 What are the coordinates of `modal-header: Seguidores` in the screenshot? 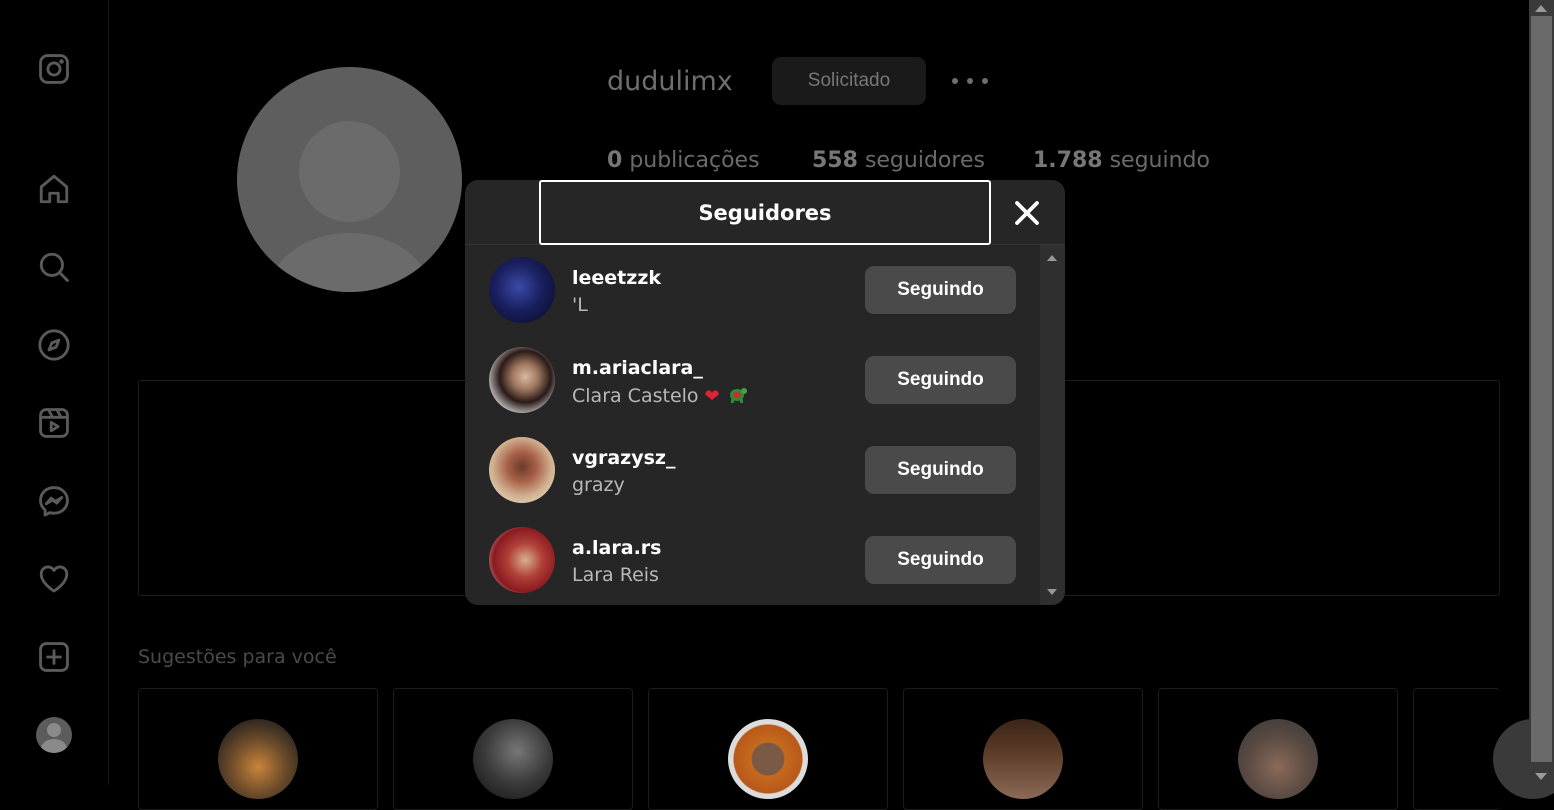 It's located at (765, 212).